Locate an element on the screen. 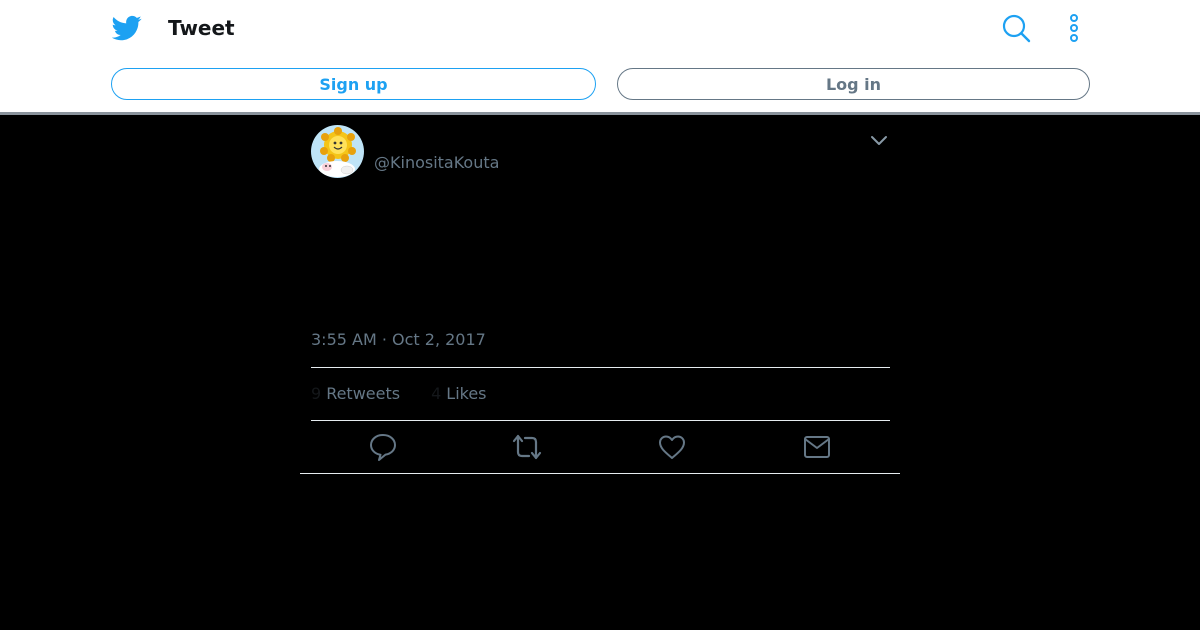  more-vertical-icon is located at coordinates (1074, 28).